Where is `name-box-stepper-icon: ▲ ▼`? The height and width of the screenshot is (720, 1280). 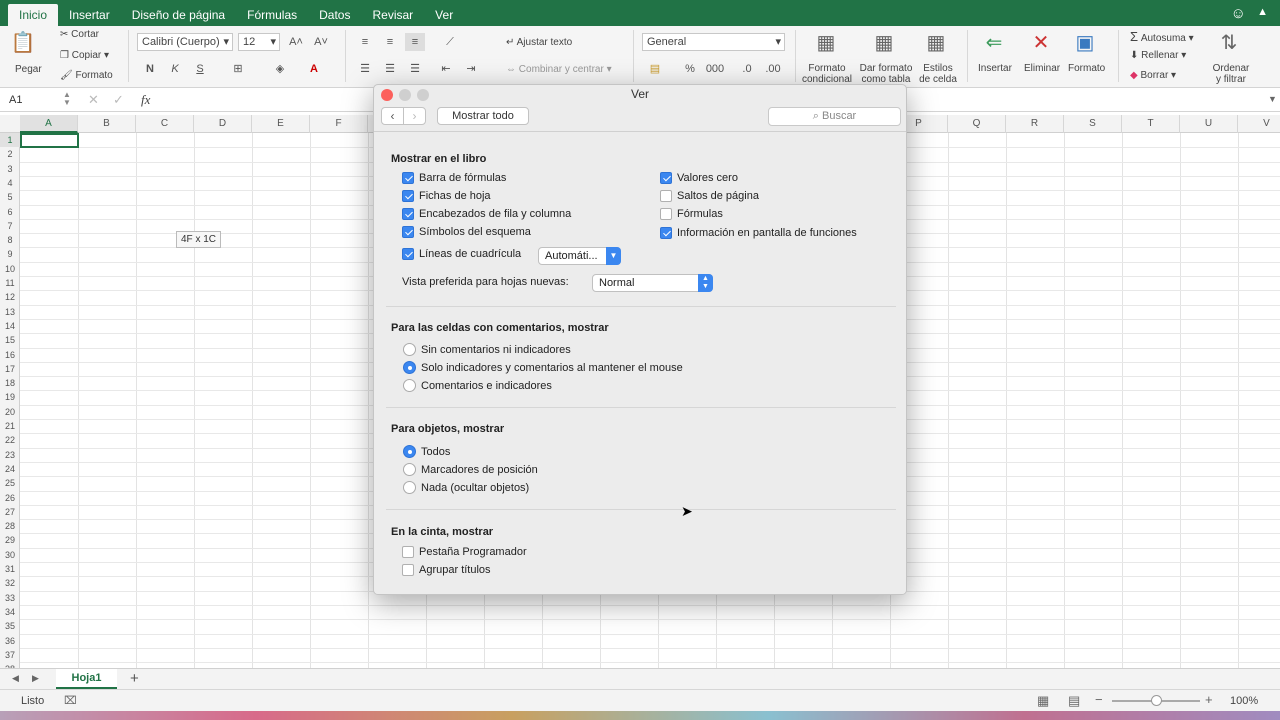
name-box-stepper-icon: ▲ ▼ is located at coordinates (67, 99).